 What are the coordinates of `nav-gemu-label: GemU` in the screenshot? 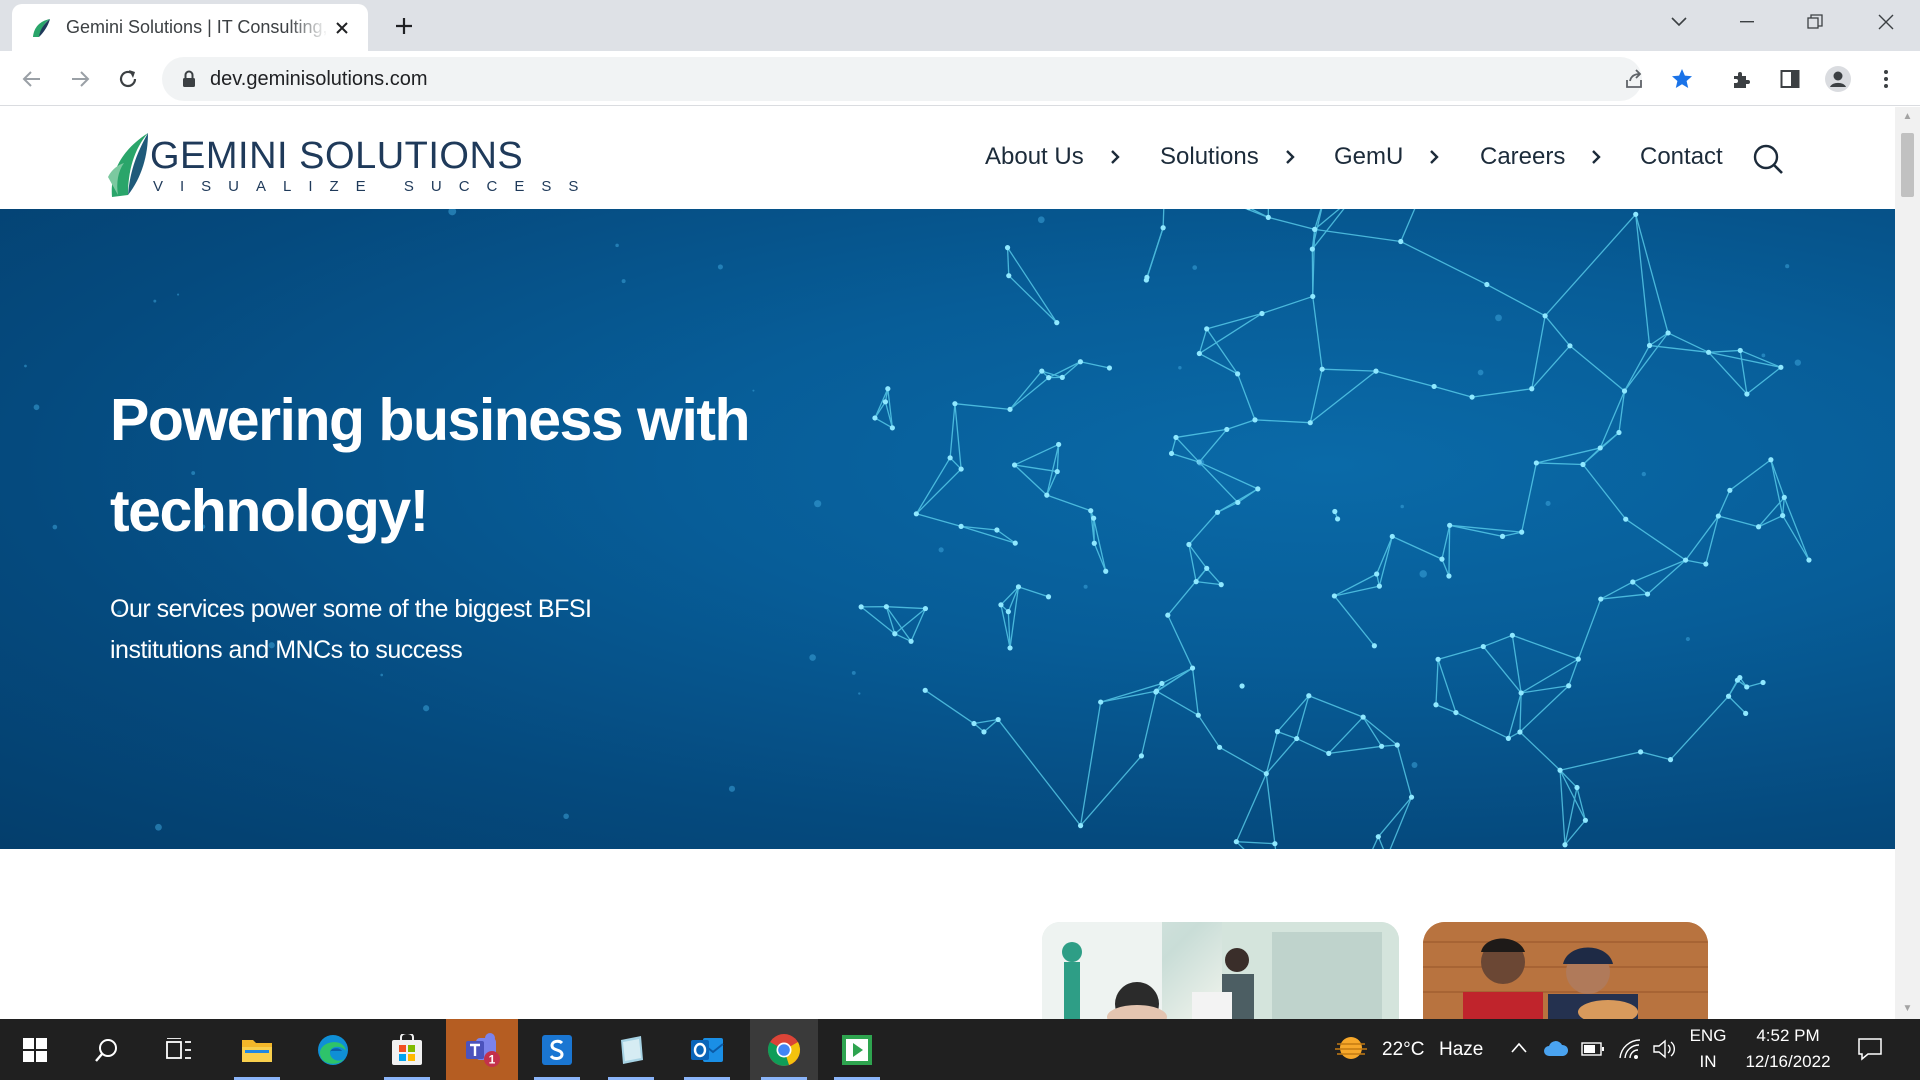 It's located at (1369, 156).